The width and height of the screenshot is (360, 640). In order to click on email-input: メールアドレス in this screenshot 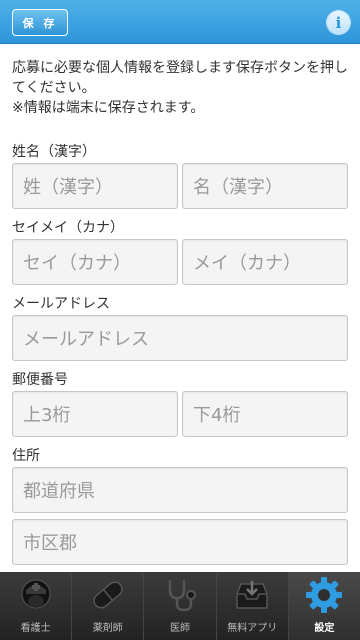, I will do `click(180, 338)`.